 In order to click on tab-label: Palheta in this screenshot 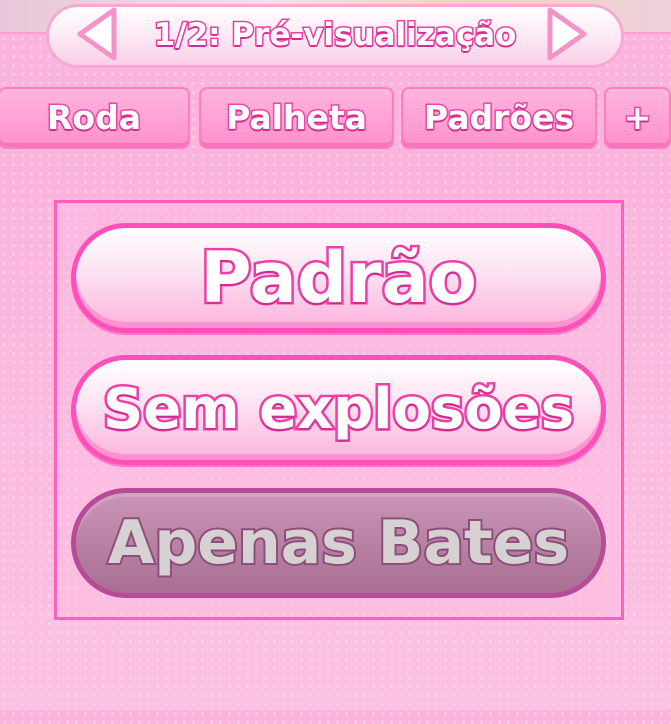, I will do `click(297, 118)`.